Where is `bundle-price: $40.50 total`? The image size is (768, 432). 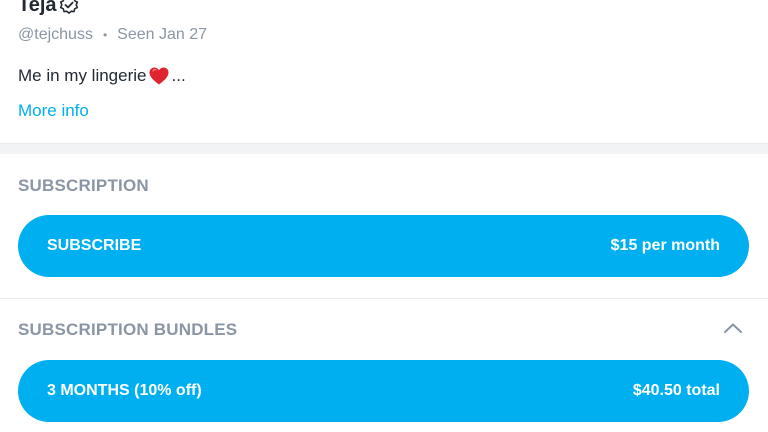
bundle-price: $40.50 total is located at coordinates (676, 390).